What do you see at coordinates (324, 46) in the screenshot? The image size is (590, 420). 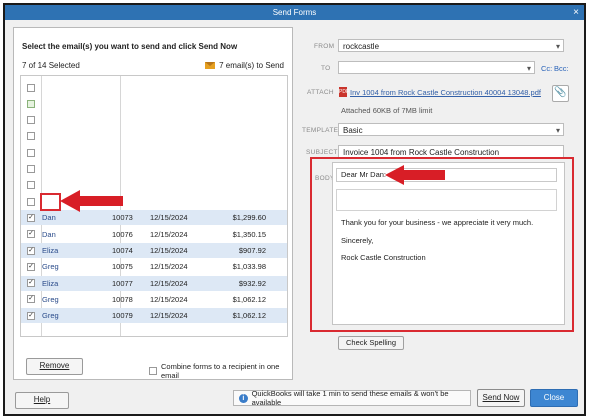 I see `from-label: FROM` at bounding box center [324, 46].